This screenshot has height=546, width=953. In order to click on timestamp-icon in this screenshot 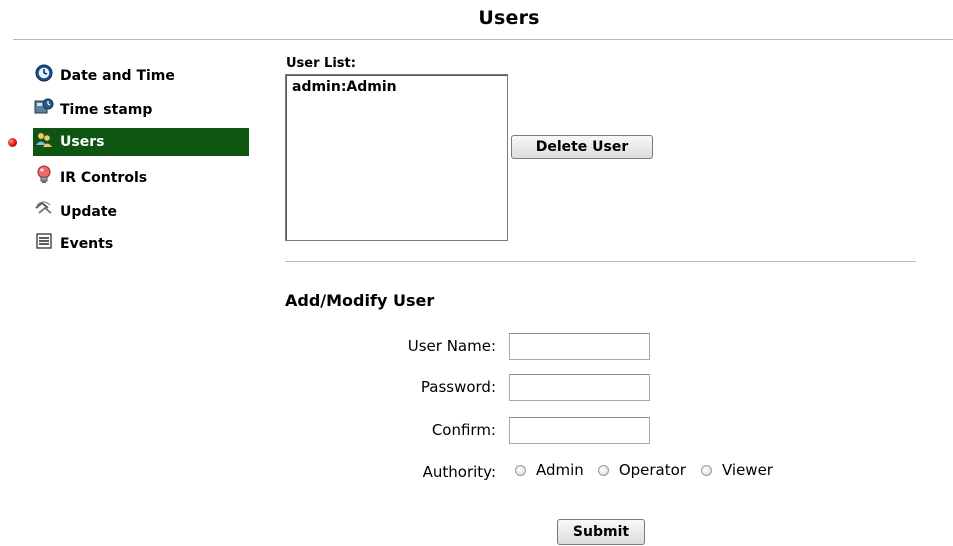, I will do `click(44, 107)`.